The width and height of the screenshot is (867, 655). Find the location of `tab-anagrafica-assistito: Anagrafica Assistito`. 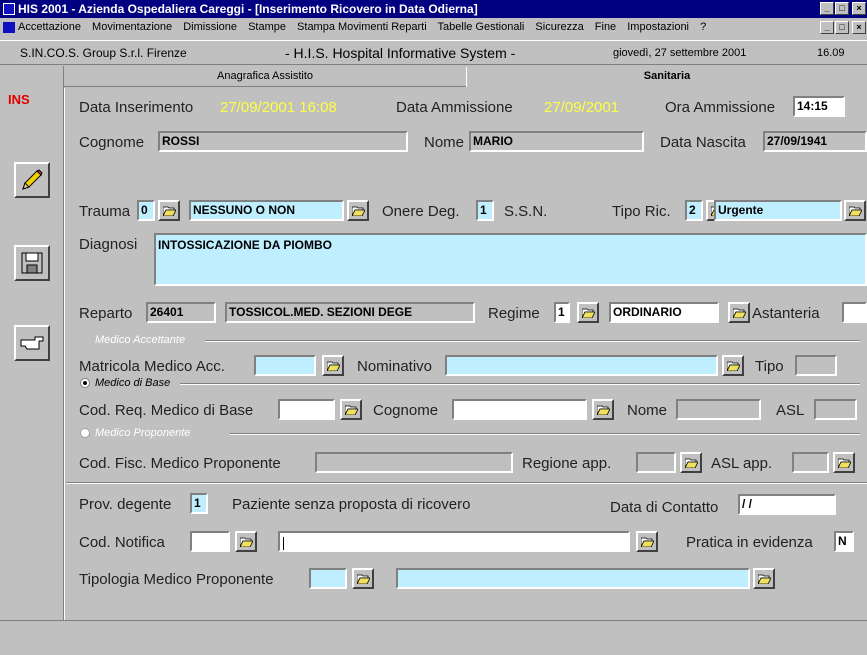

tab-anagrafica-assistito: Anagrafica Assistito is located at coordinates (265, 77).